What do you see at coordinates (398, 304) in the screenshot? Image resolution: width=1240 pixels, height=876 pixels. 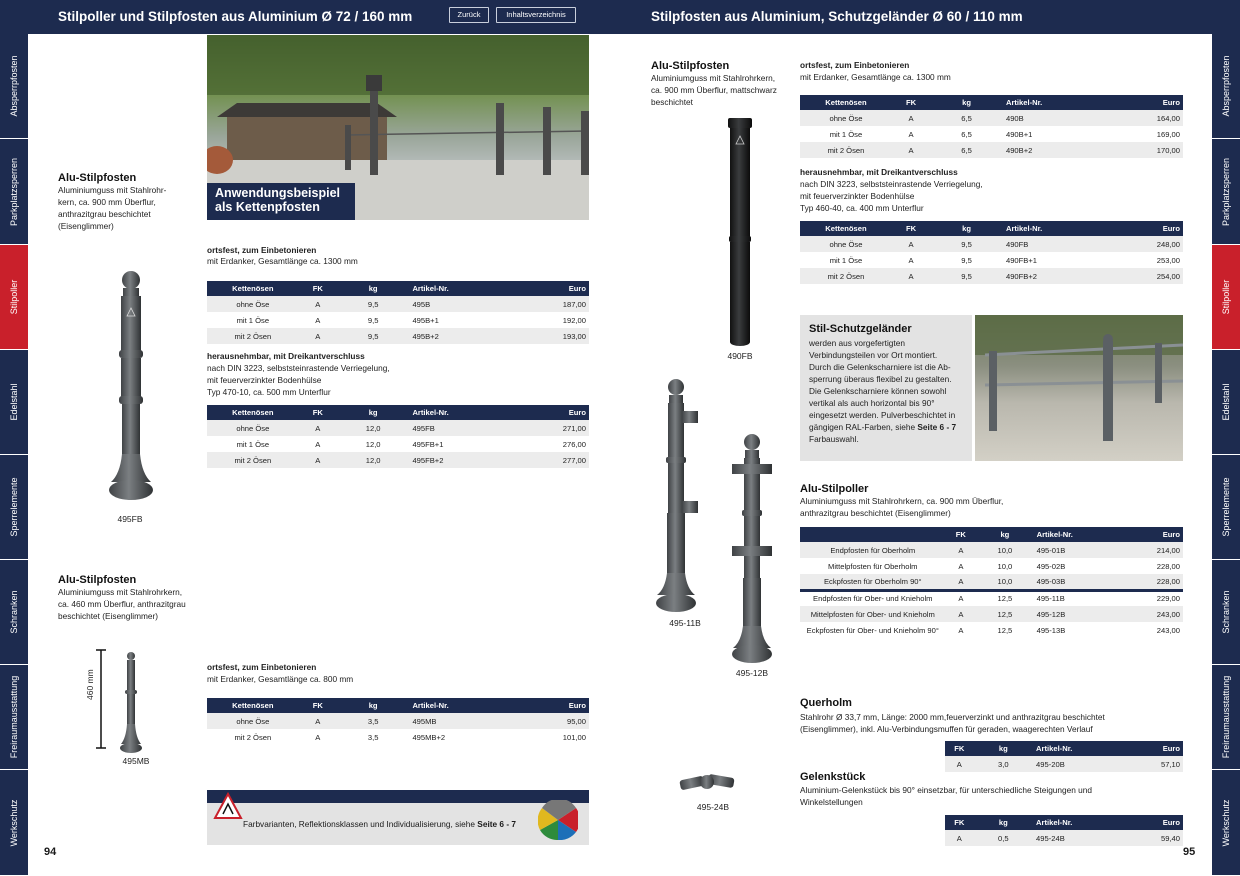 I see `table-row: ohne Öse A 9,5 495B 187,00` at bounding box center [398, 304].